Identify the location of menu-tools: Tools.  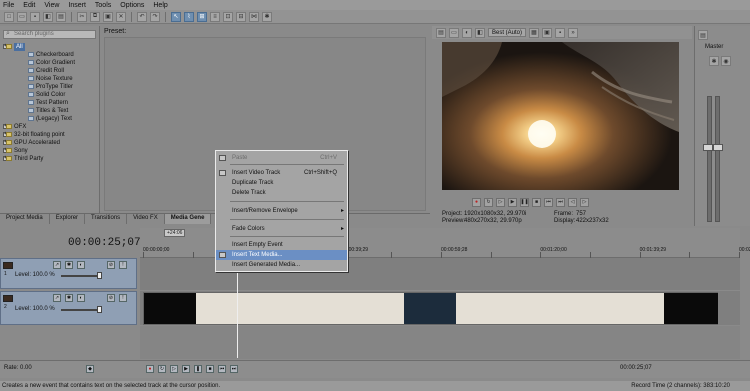
(103, 5).